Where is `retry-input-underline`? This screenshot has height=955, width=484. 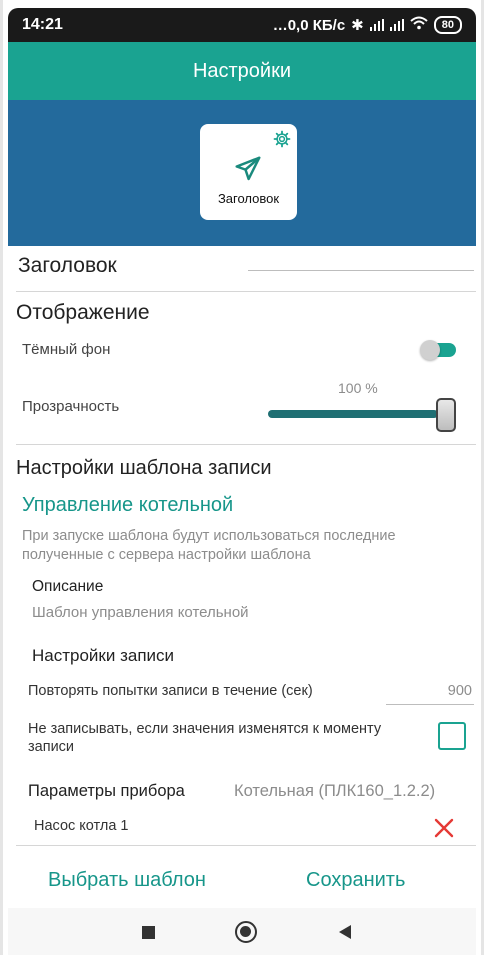
retry-input-underline is located at coordinates (430, 704).